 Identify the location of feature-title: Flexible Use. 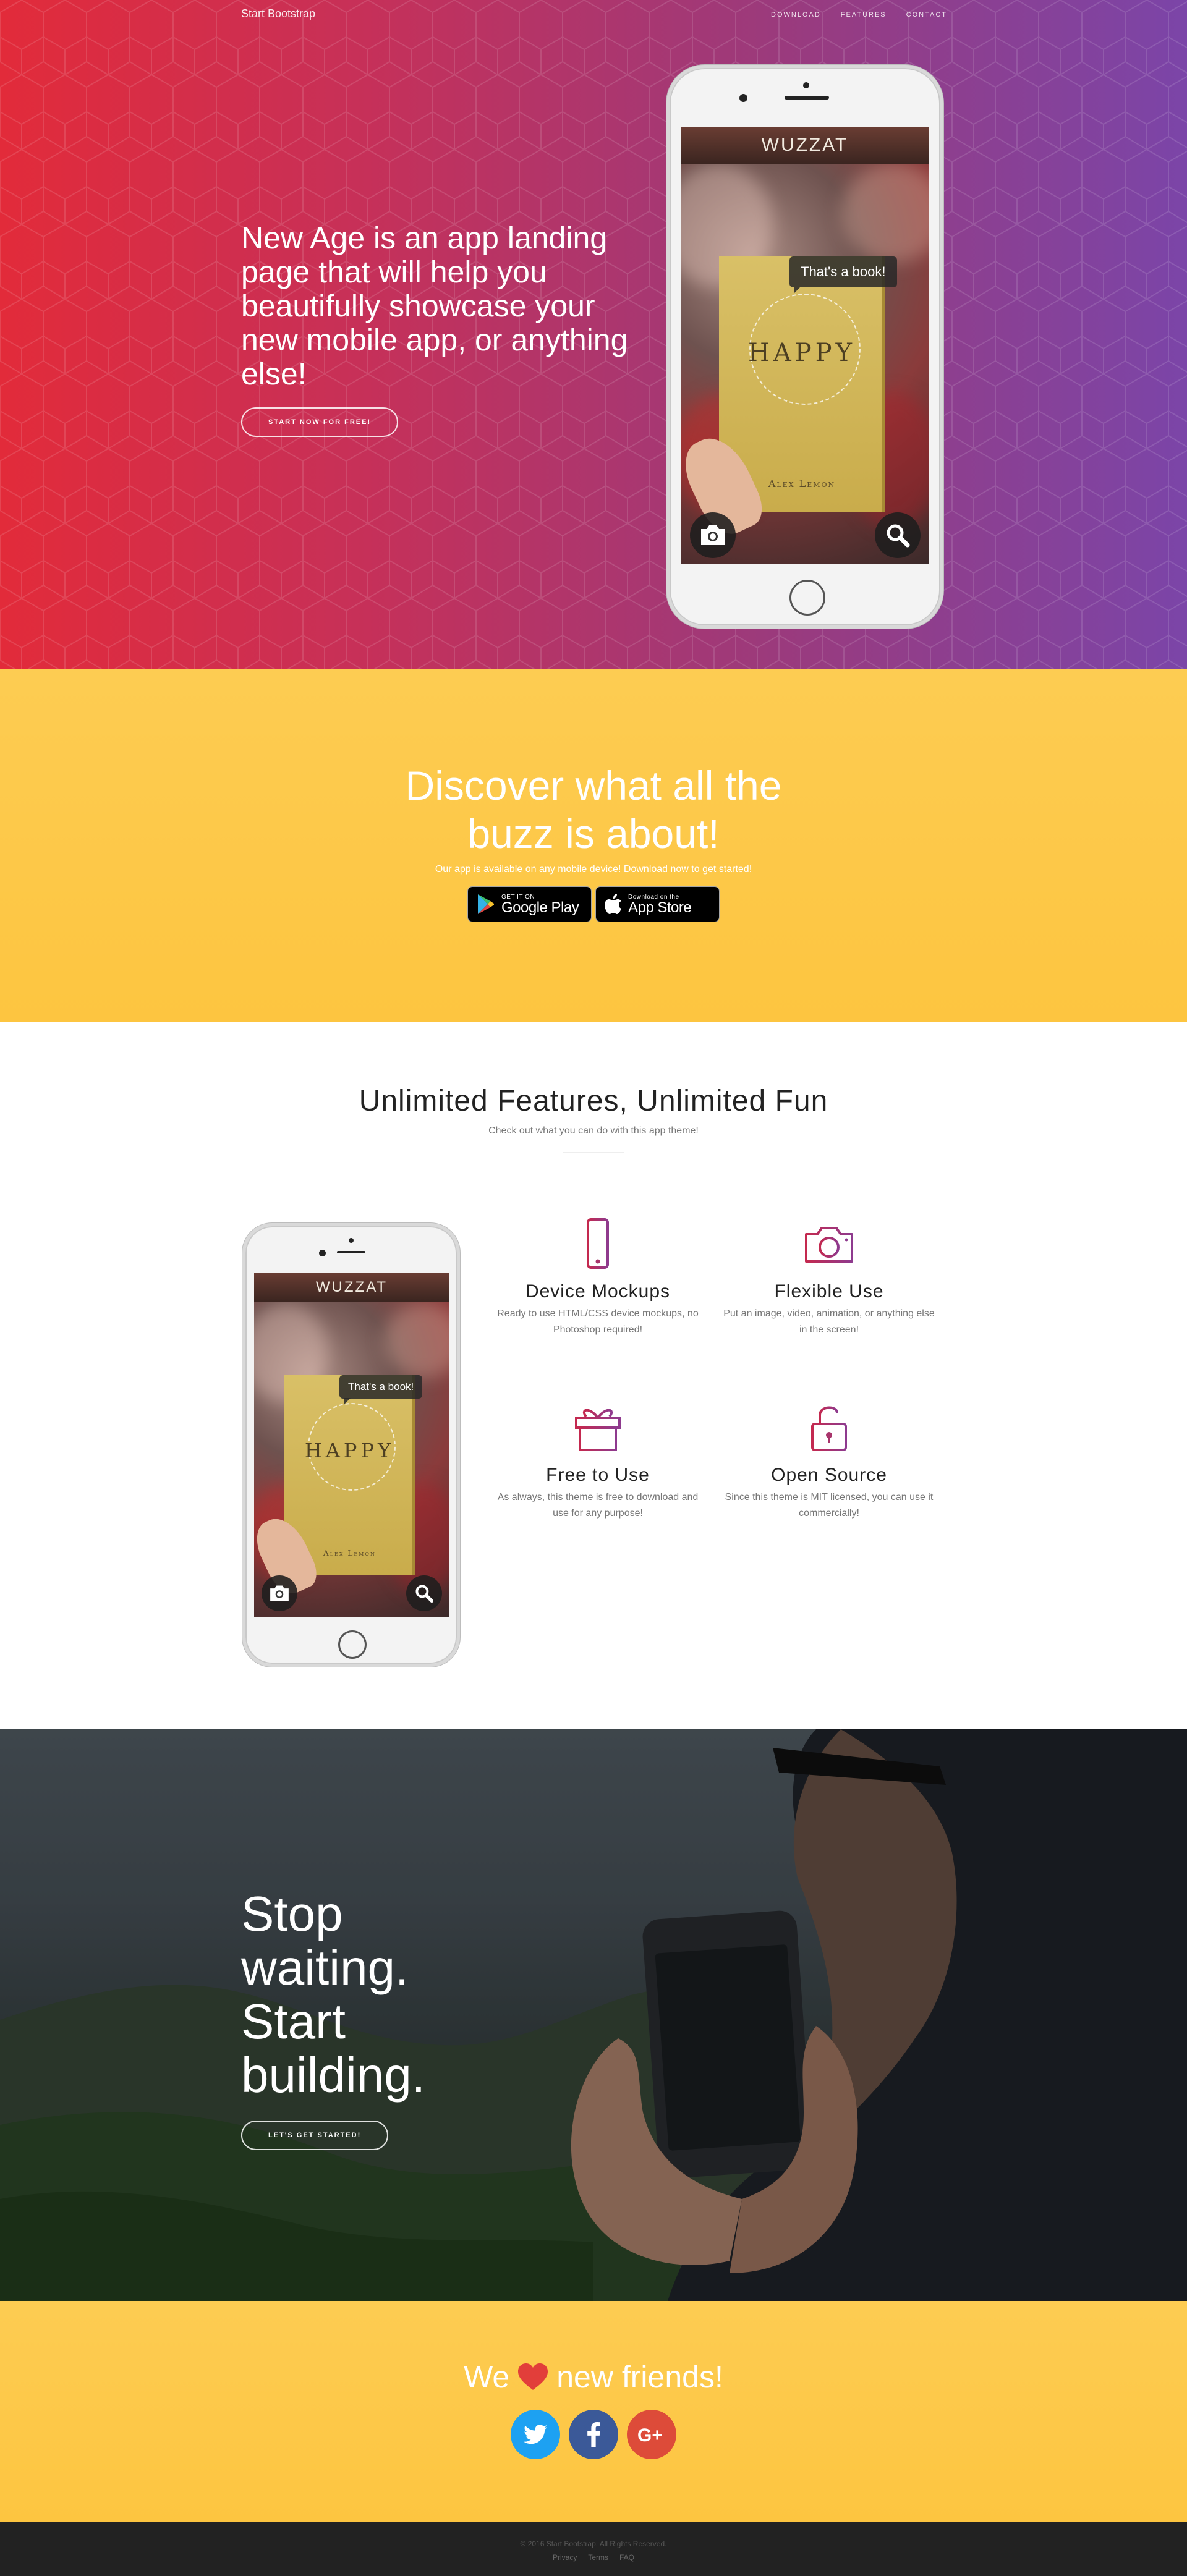
(829, 1291).